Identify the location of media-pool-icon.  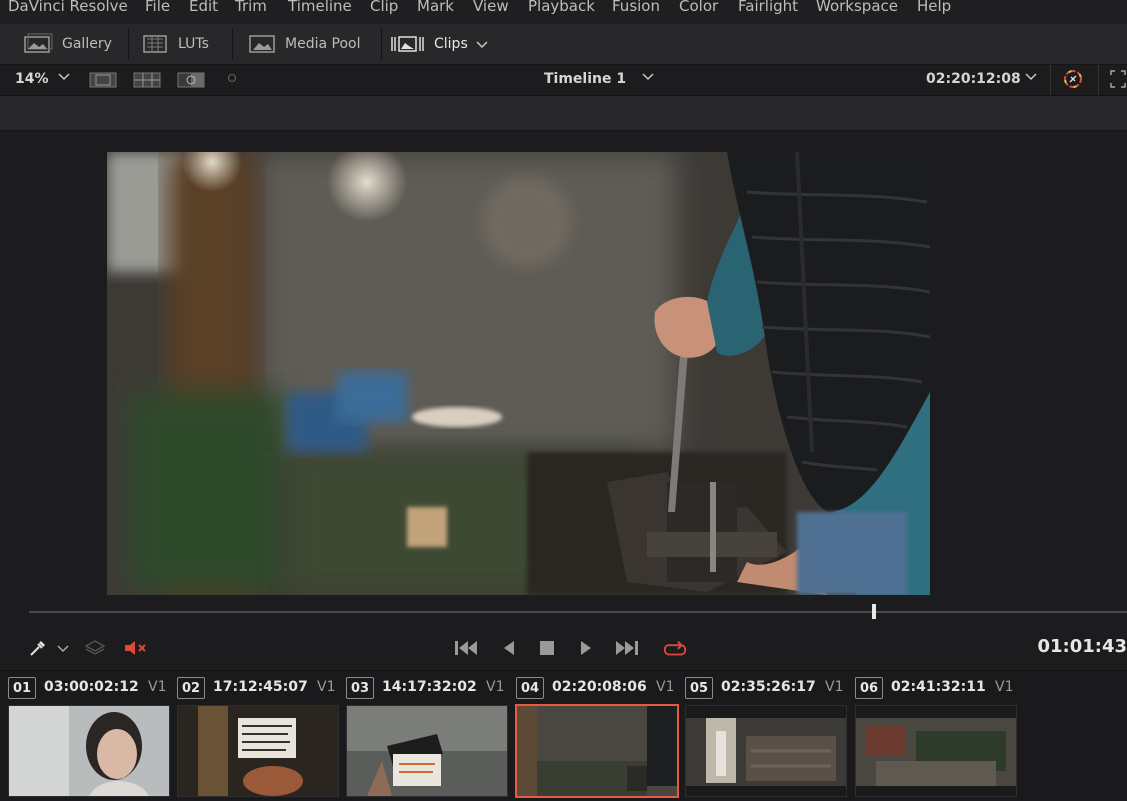
(262, 44).